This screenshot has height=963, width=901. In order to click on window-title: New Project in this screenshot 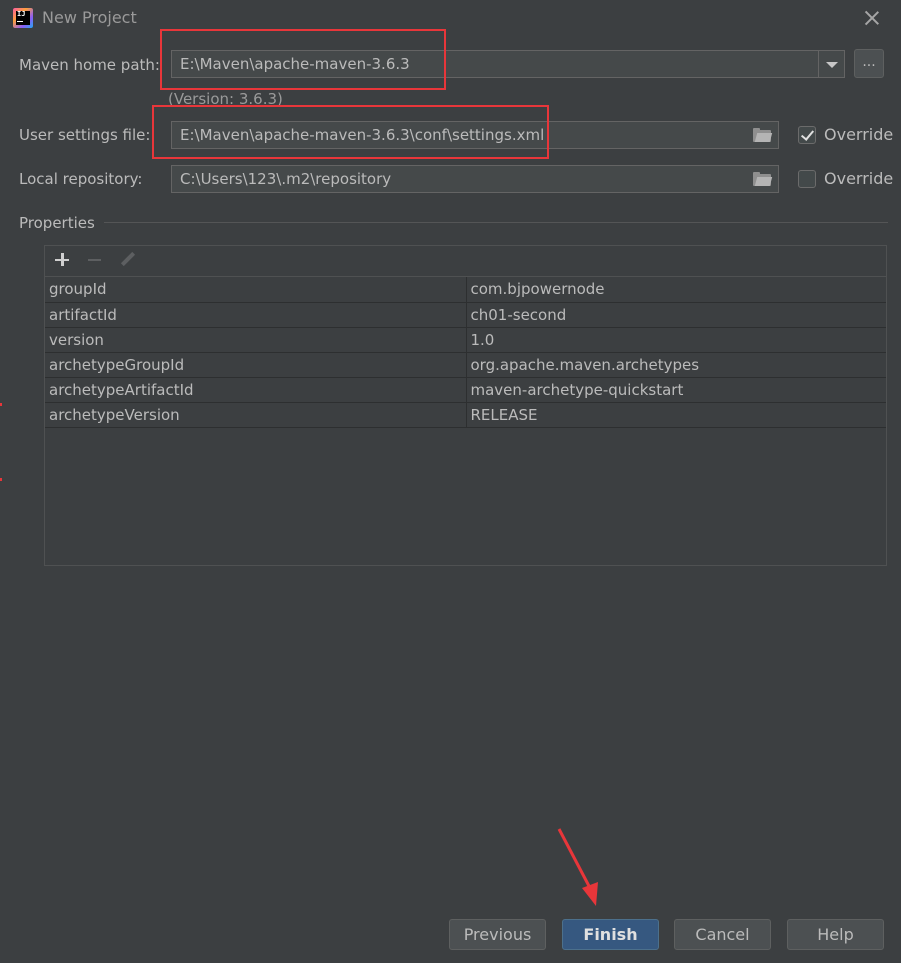, I will do `click(89, 17)`.